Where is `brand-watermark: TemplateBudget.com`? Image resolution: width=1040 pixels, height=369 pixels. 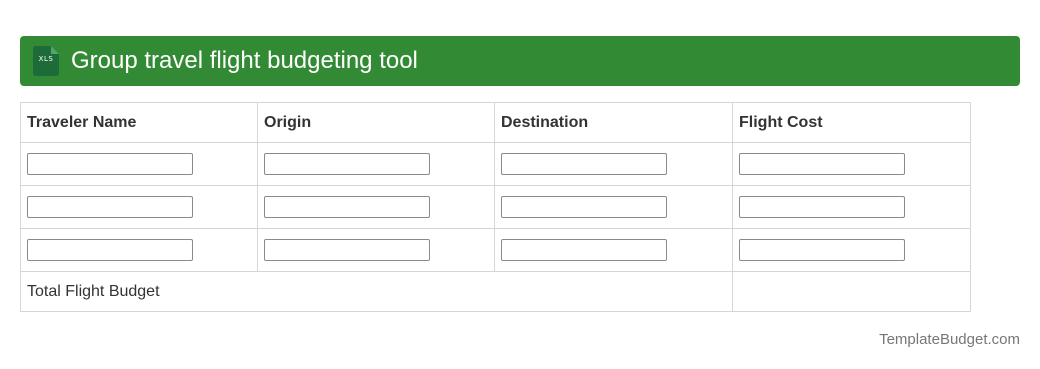 brand-watermark: TemplateBudget.com is located at coordinates (949, 339).